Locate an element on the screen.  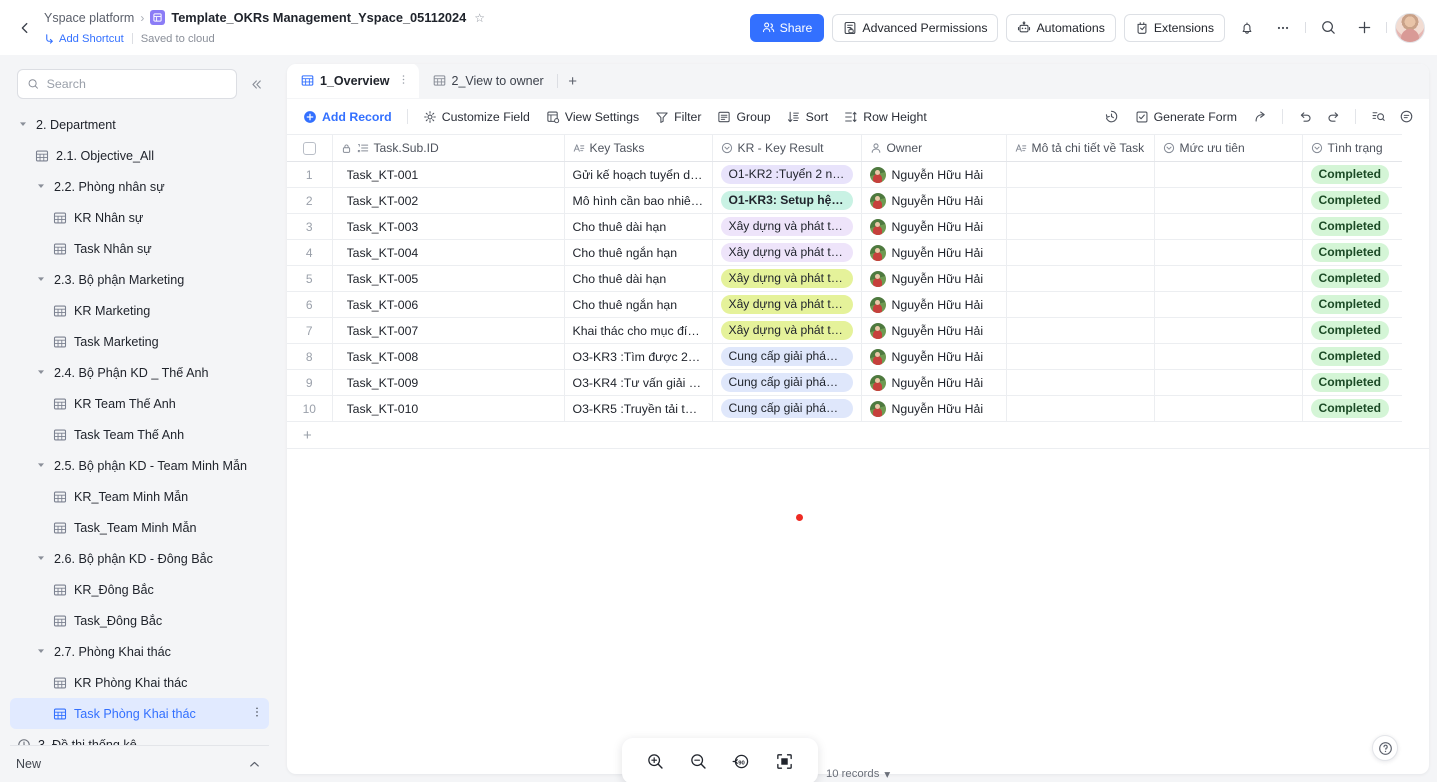
undo-button is located at coordinates (1305, 116).